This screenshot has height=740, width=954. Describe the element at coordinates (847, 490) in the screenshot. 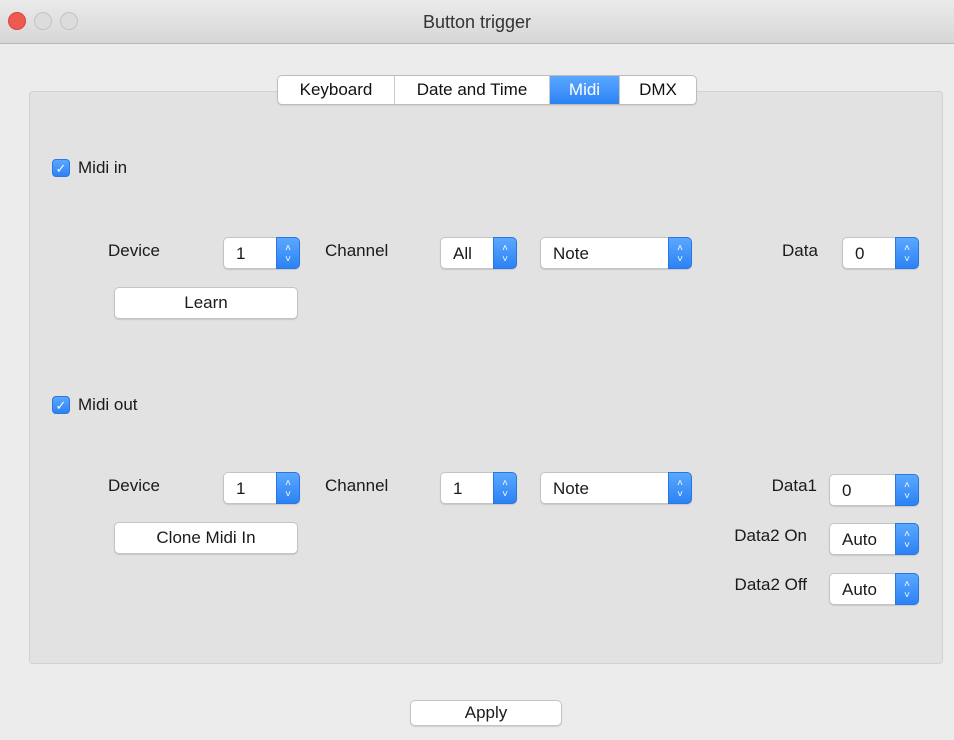

I see `midi-out-data1-value: 0` at that location.